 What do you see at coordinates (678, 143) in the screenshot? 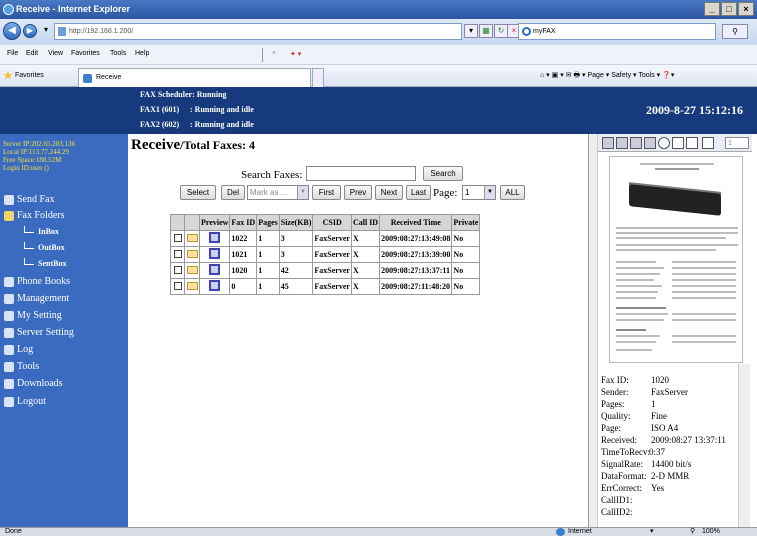
I see `pan-hand-icon` at bounding box center [678, 143].